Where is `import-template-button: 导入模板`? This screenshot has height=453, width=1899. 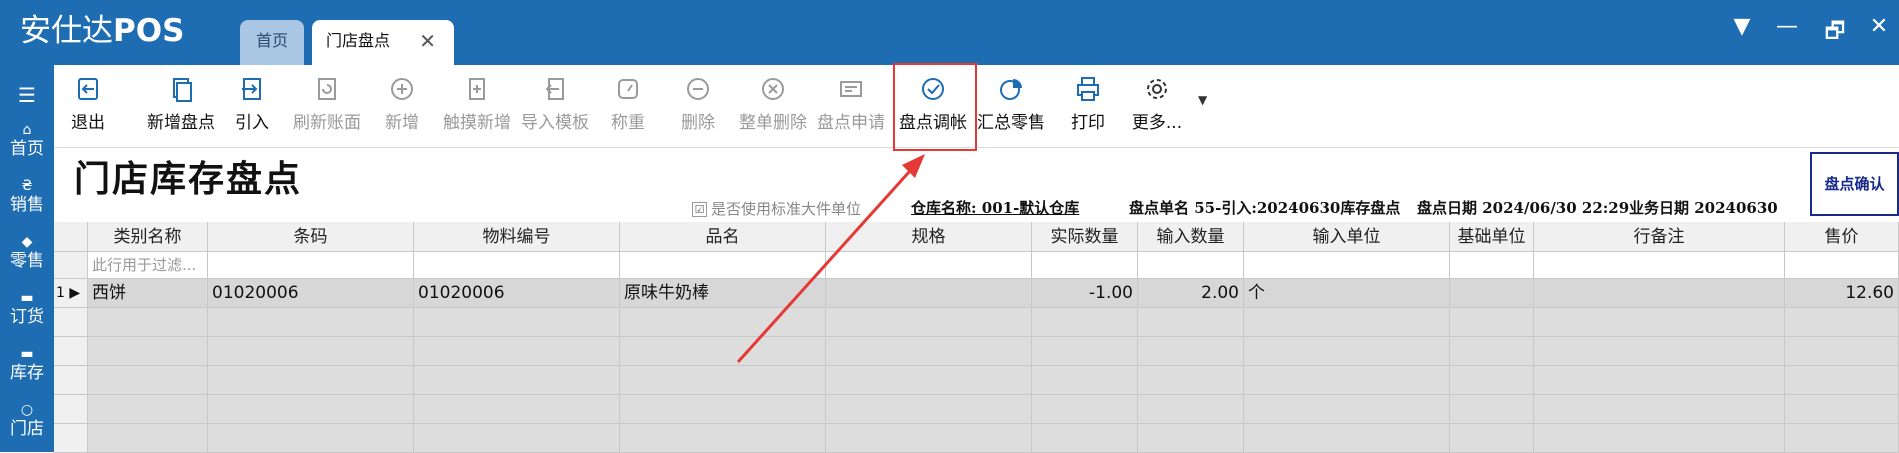 import-template-button: 导入模板 is located at coordinates (555, 104).